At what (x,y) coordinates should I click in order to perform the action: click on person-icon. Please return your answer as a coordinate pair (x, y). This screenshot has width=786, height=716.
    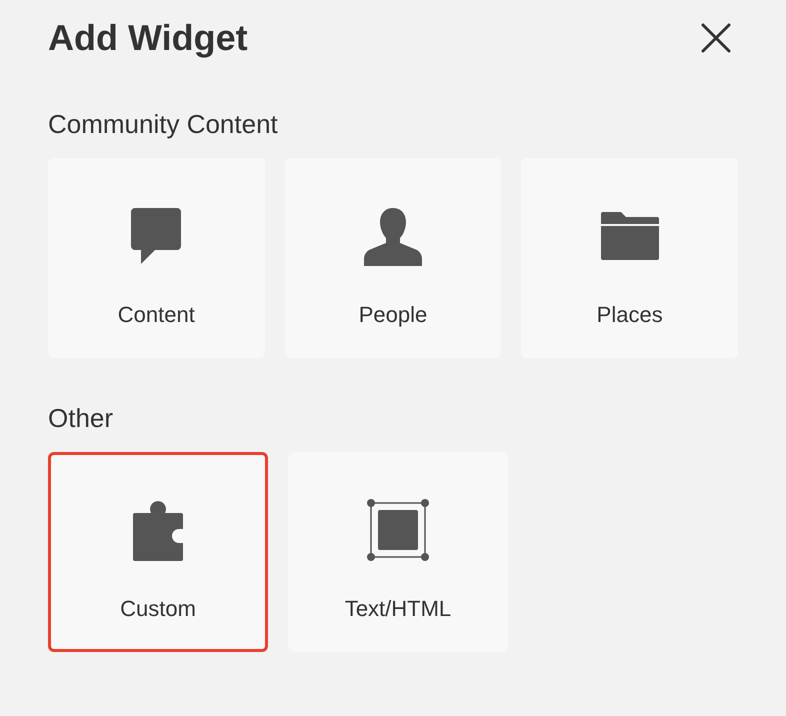
    Looking at the image, I should click on (393, 236).